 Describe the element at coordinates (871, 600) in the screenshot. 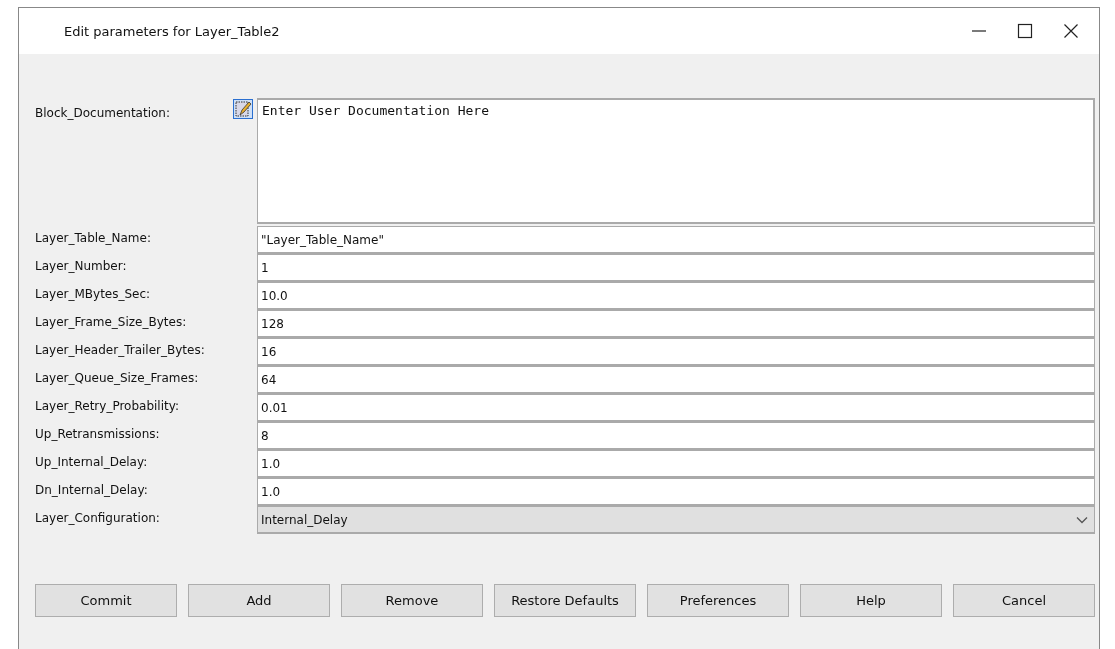

I see `dialog-button: Help` at that location.